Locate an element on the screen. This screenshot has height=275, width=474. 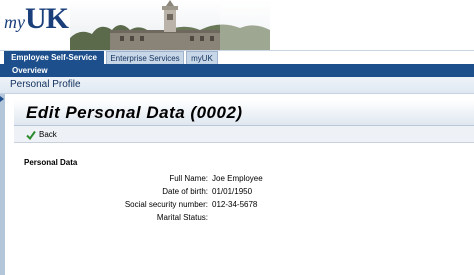
ssn-label: Social security number: is located at coordinates (166, 204).